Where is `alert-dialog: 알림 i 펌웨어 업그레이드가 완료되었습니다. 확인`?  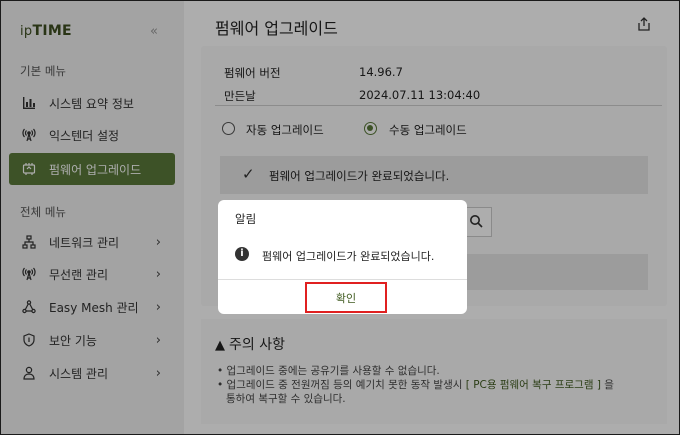
alert-dialog: 알림 i 펌웨어 업그레이드가 완료되었습니다. 확인 is located at coordinates (342, 257).